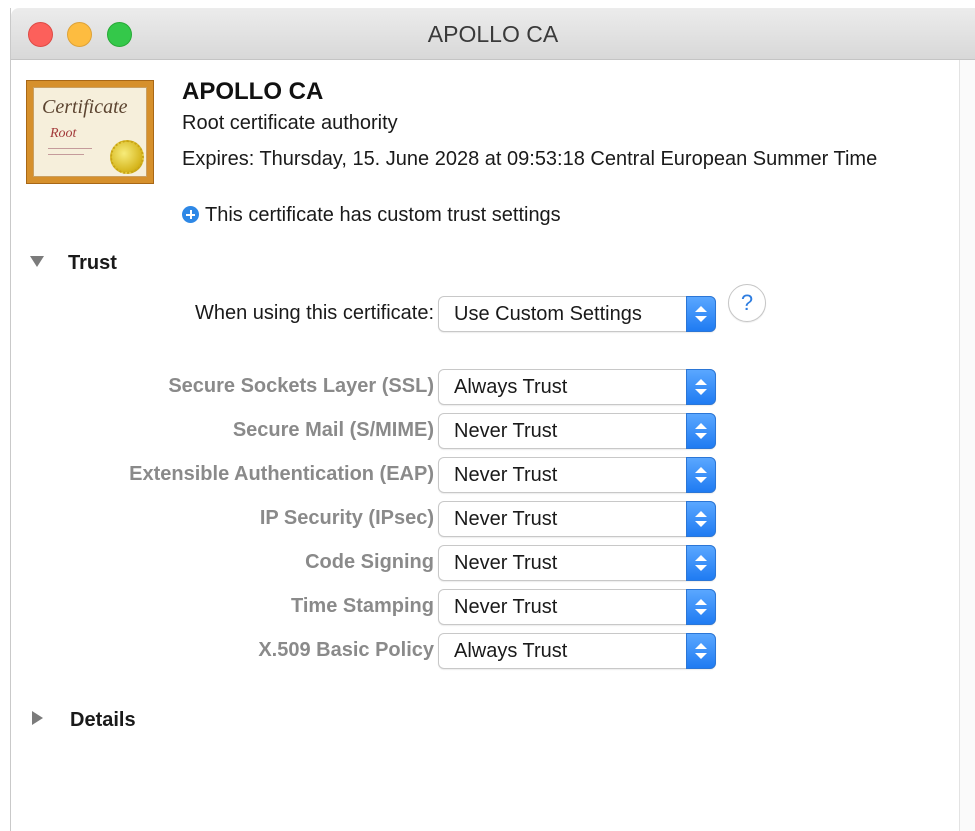 The image size is (975, 831). I want to click on when-using-popup: Use Custom Settings, so click(577, 314).